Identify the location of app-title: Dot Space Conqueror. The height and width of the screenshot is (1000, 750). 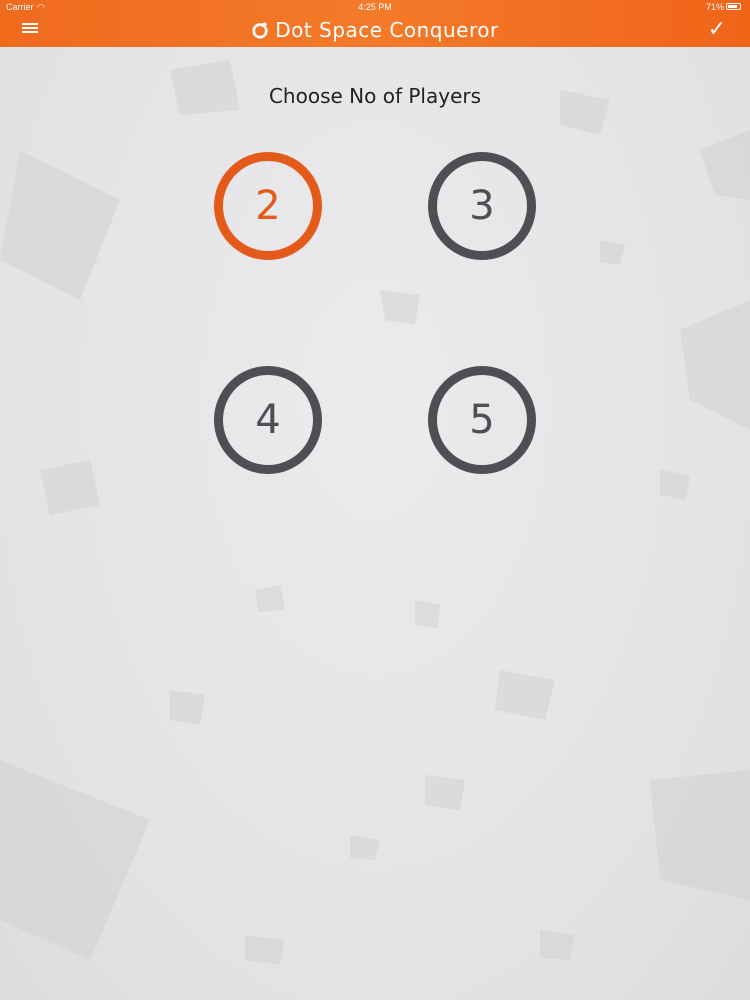
(375, 30).